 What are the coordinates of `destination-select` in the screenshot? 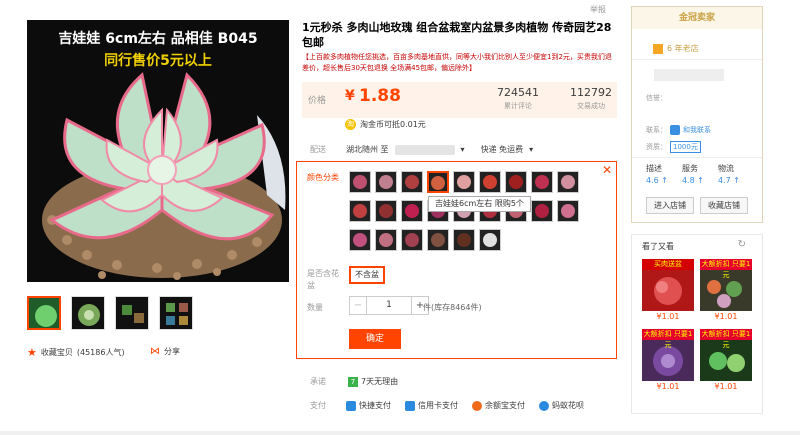 It's located at (424, 149).